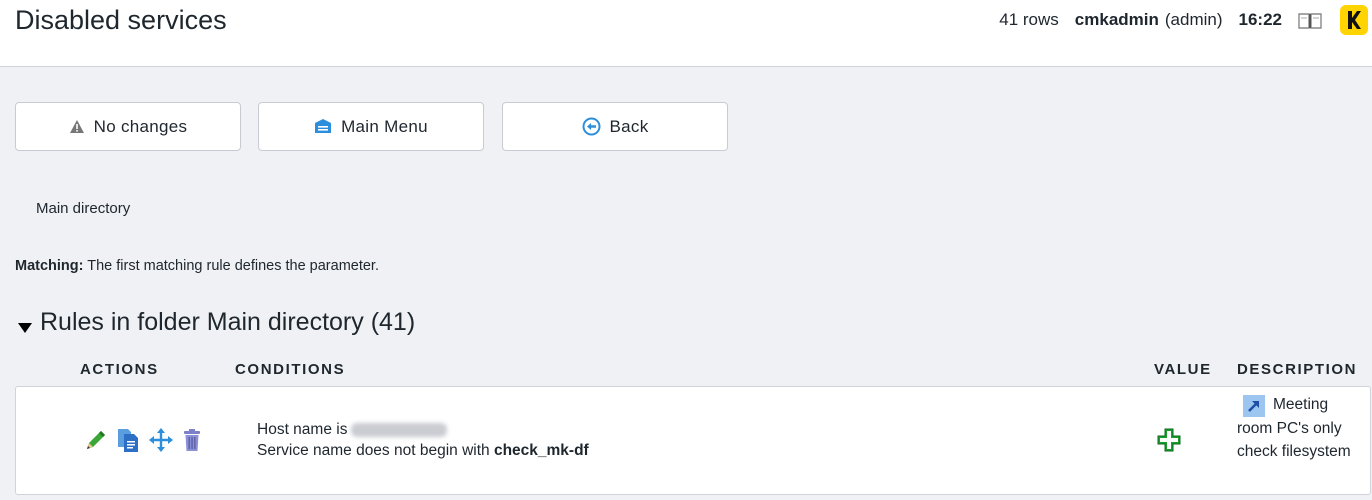 The height and width of the screenshot is (500, 1372). I want to click on folder-title: Rules in folder Main directory (41), so click(228, 322).